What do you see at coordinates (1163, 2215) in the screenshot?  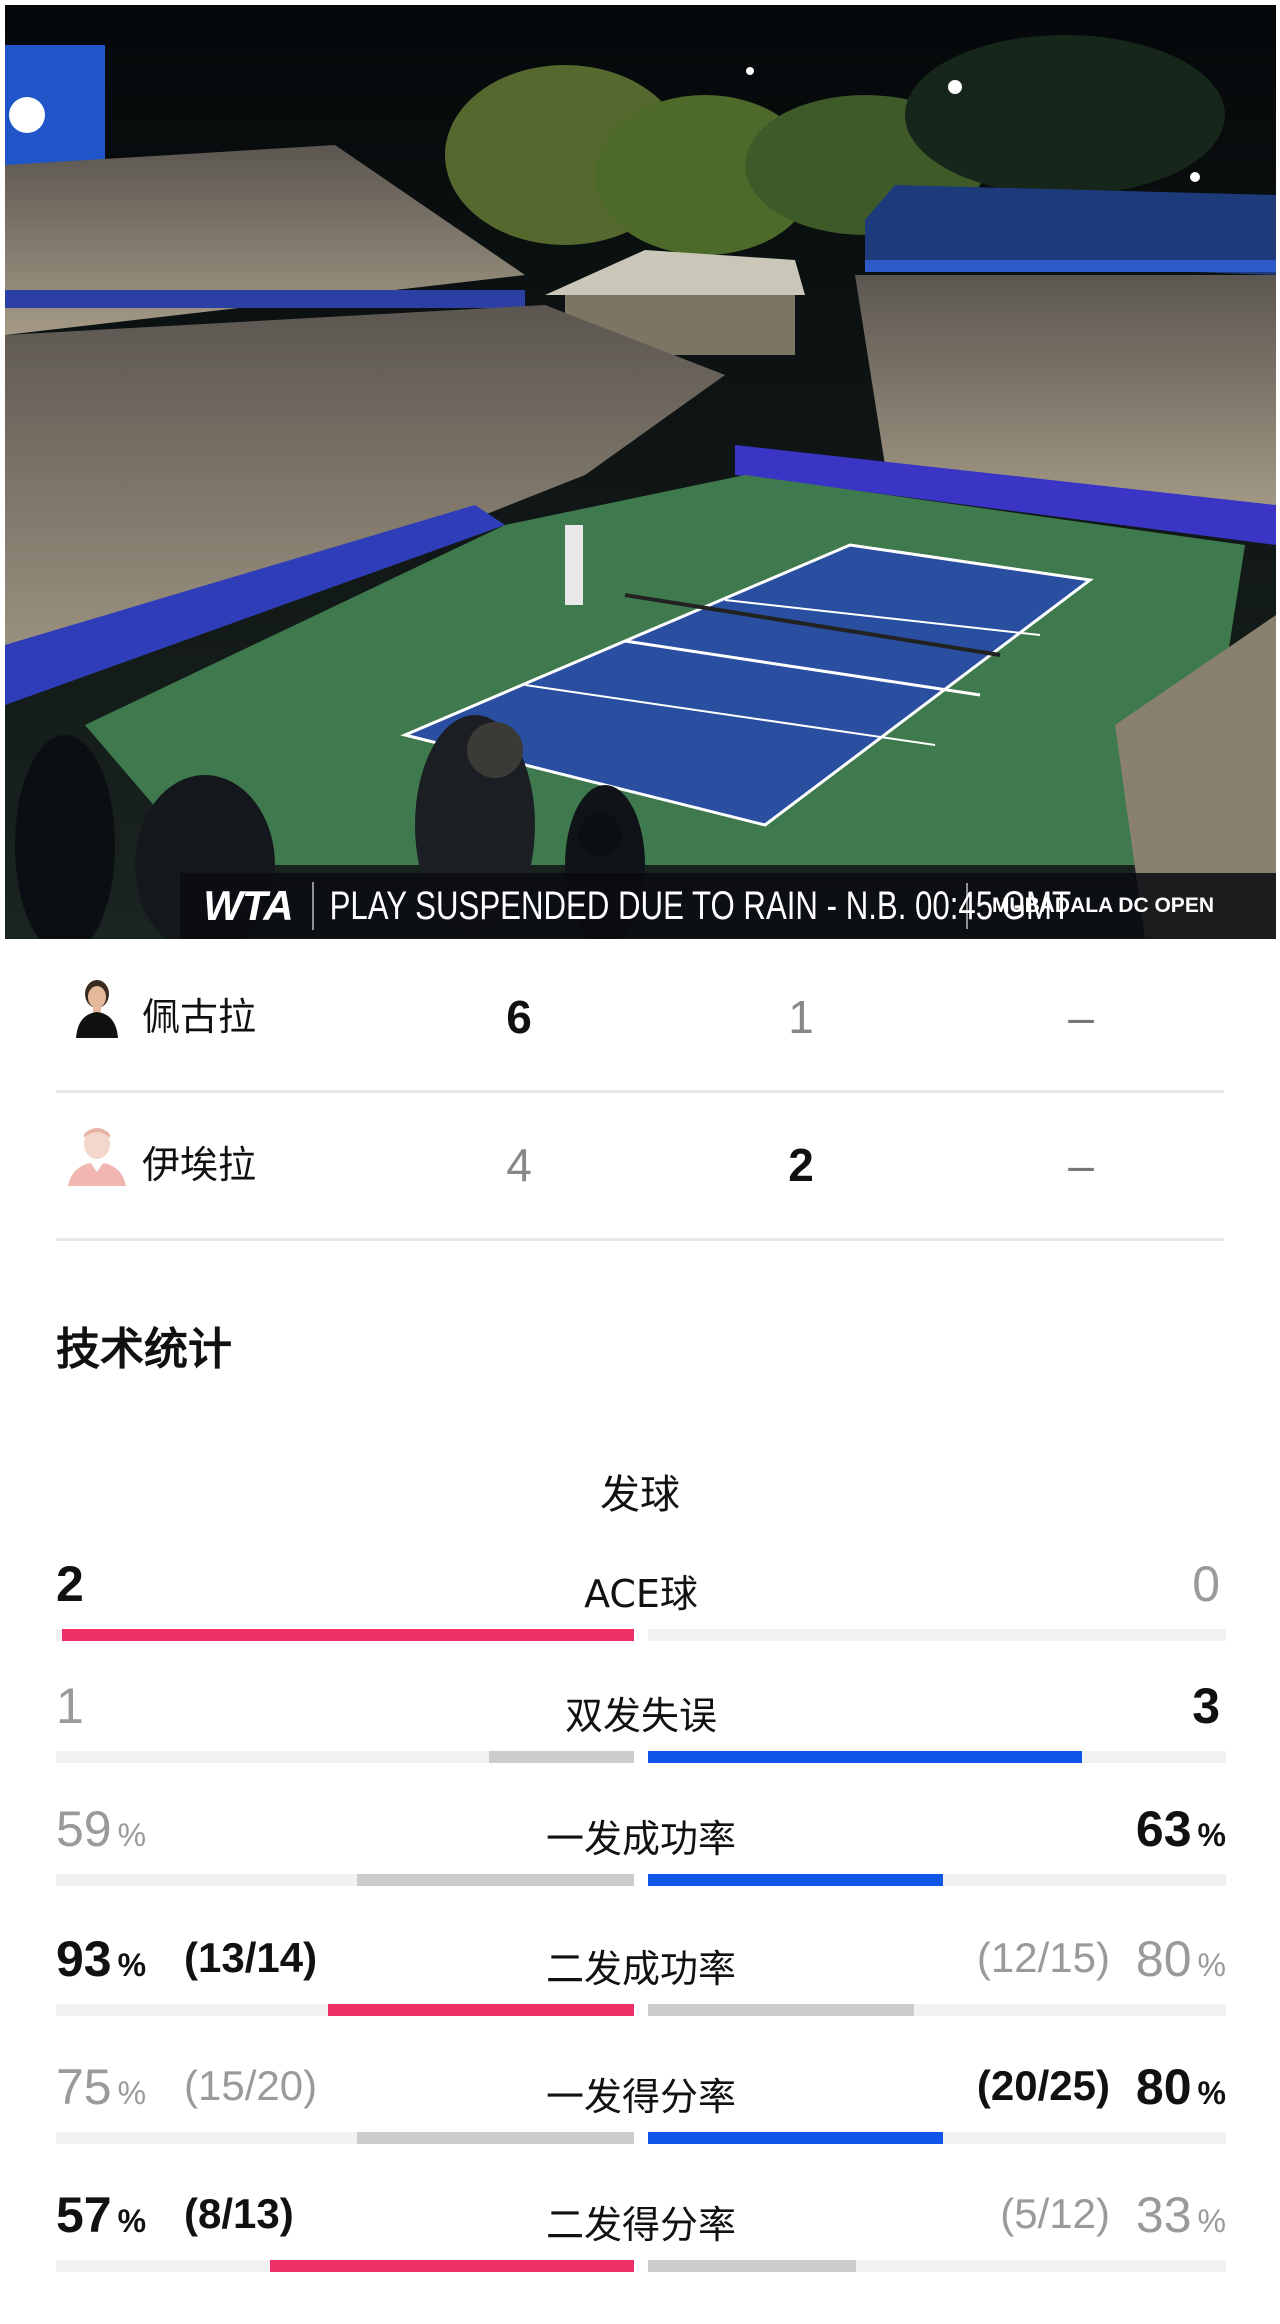 I see `right-number: 33` at bounding box center [1163, 2215].